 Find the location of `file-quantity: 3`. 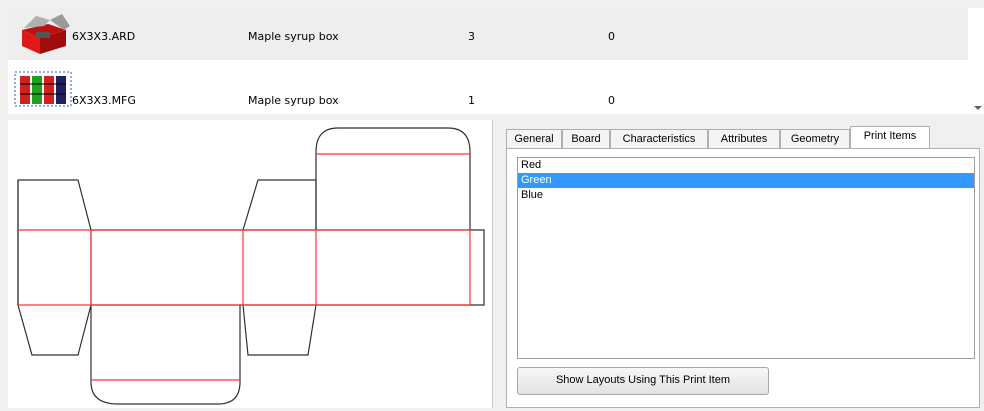

file-quantity: 3 is located at coordinates (471, 36).